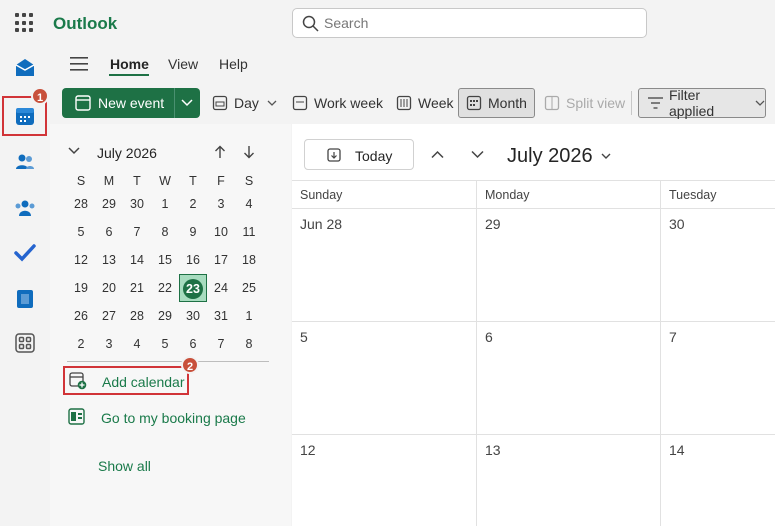 The width and height of the screenshot is (775, 526). What do you see at coordinates (74, 151) in the screenshot?
I see `collapse-chevron-icon` at bounding box center [74, 151].